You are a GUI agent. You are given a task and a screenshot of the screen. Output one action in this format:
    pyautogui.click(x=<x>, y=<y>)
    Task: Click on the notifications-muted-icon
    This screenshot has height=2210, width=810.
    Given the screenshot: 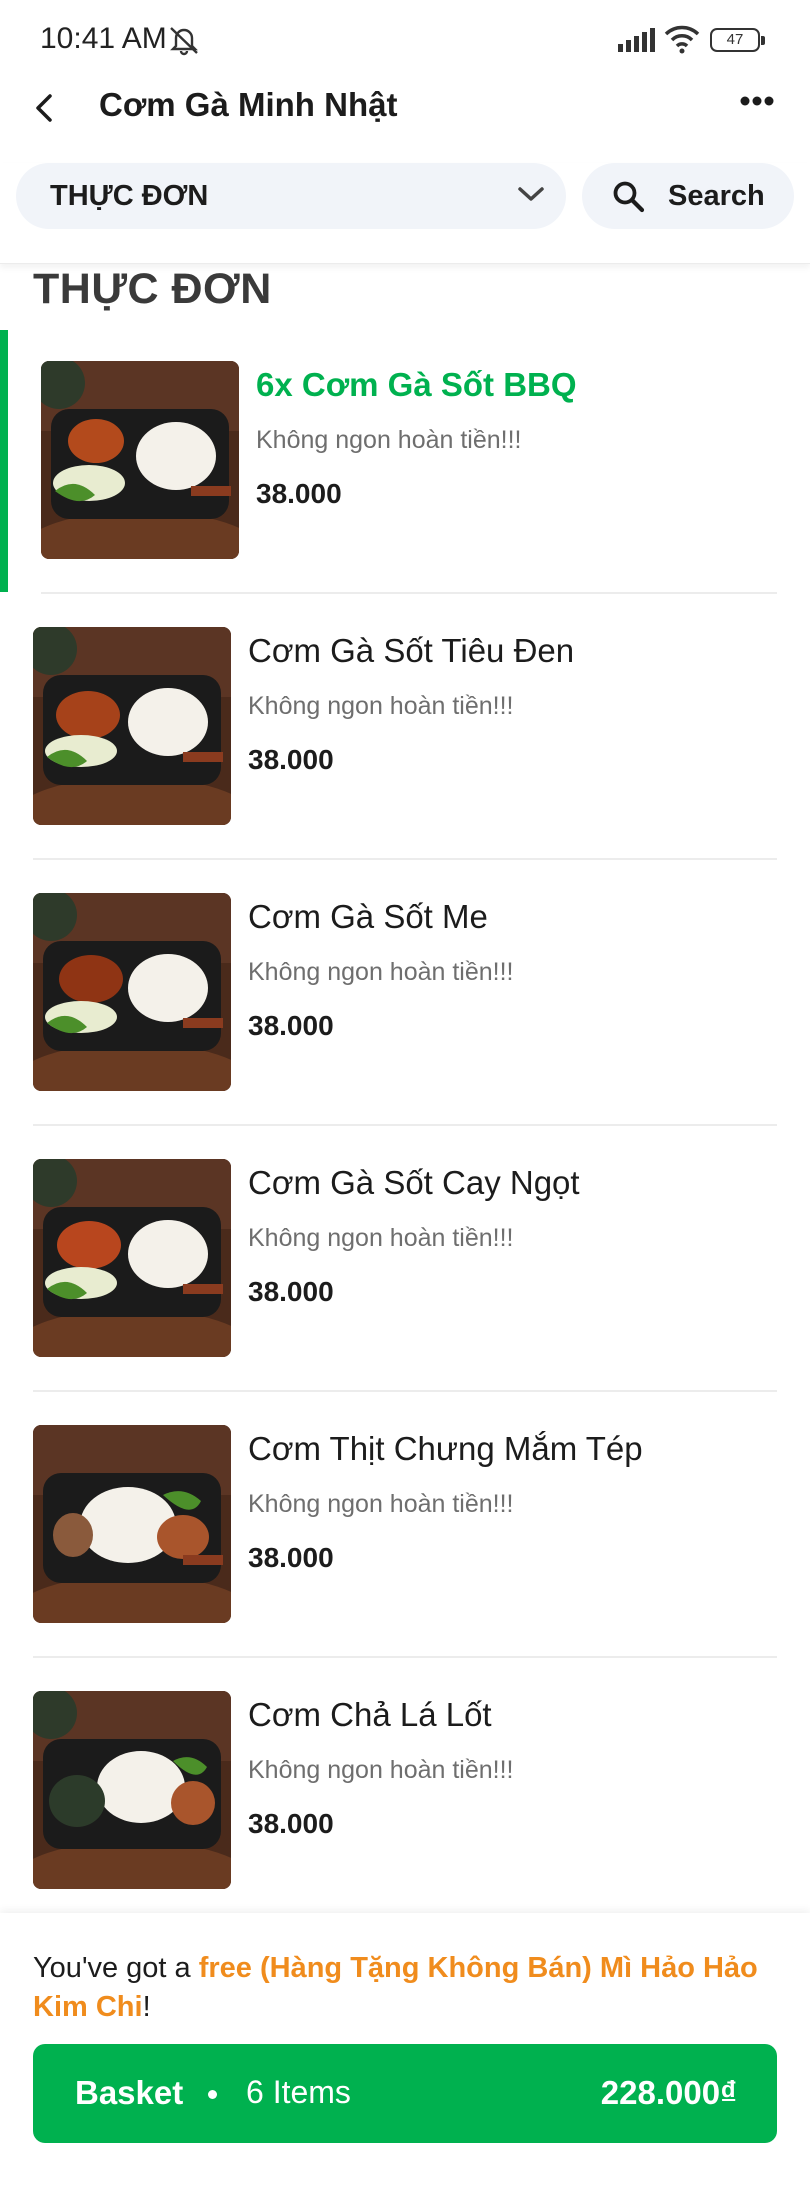 What is the action you would take?
    pyautogui.click(x=184, y=42)
    